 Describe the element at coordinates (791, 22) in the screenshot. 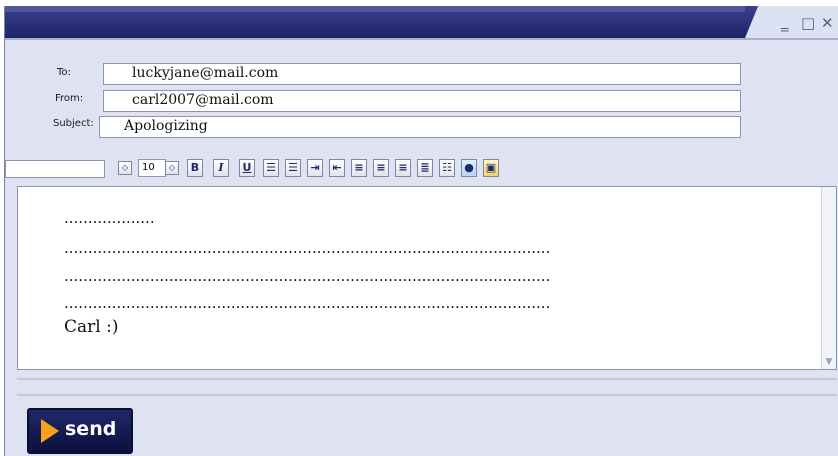

I see `window-controls-tab: ‗ □ ✕` at that location.